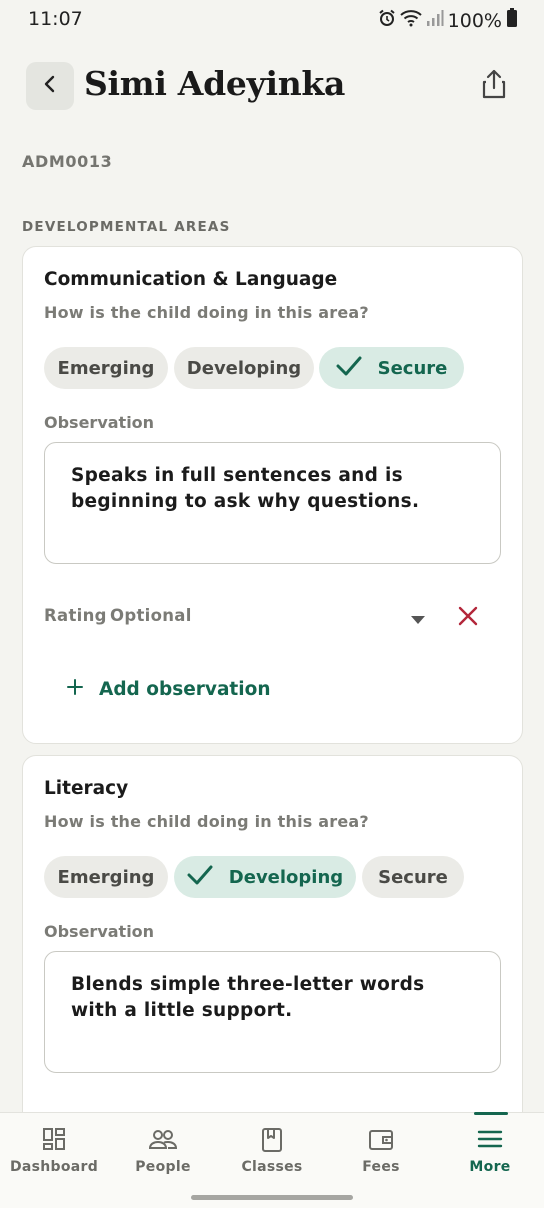 The image size is (544, 1208). I want to click on nav-label: Classes, so click(272, 1167).